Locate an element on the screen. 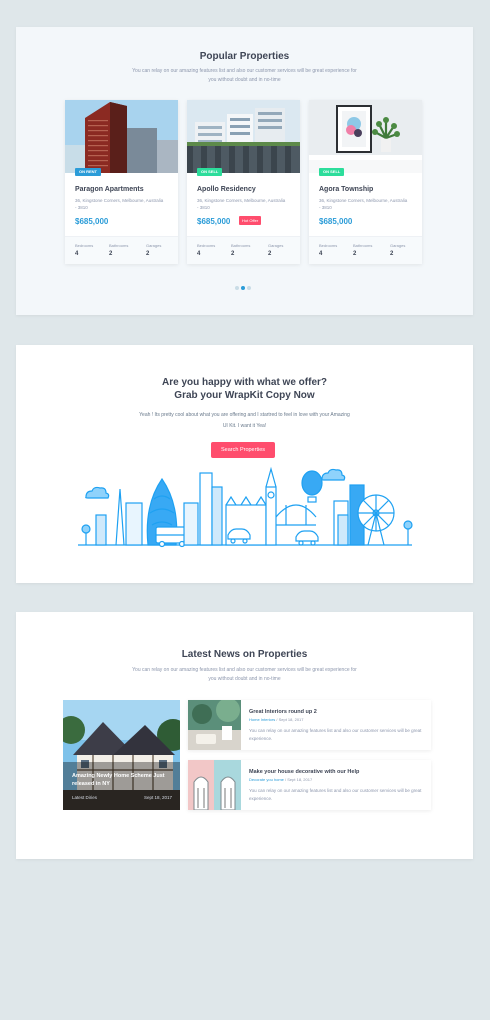  news-meta: Home Interiors / Sept 18, 2017 is located at coordinates (276, 719).